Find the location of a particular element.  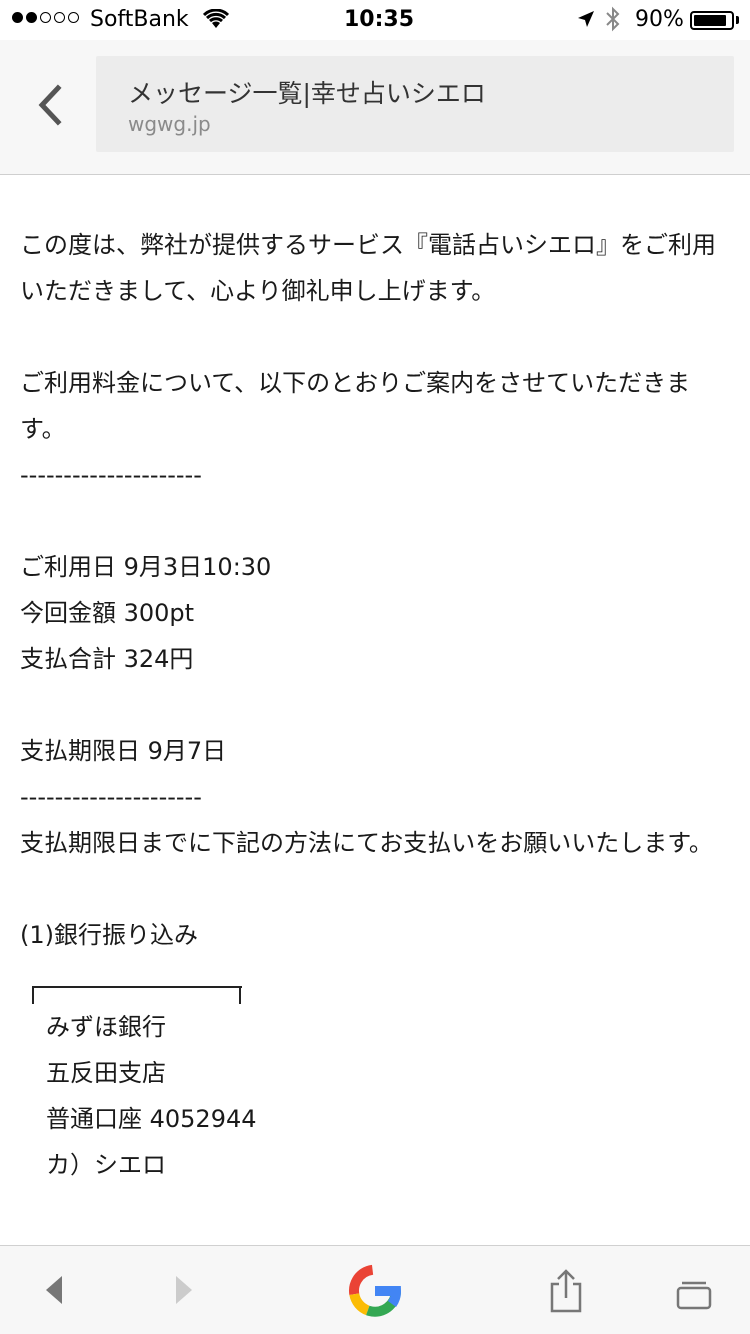

total: 支払合計 324円 is located at coordinates (107, 659).